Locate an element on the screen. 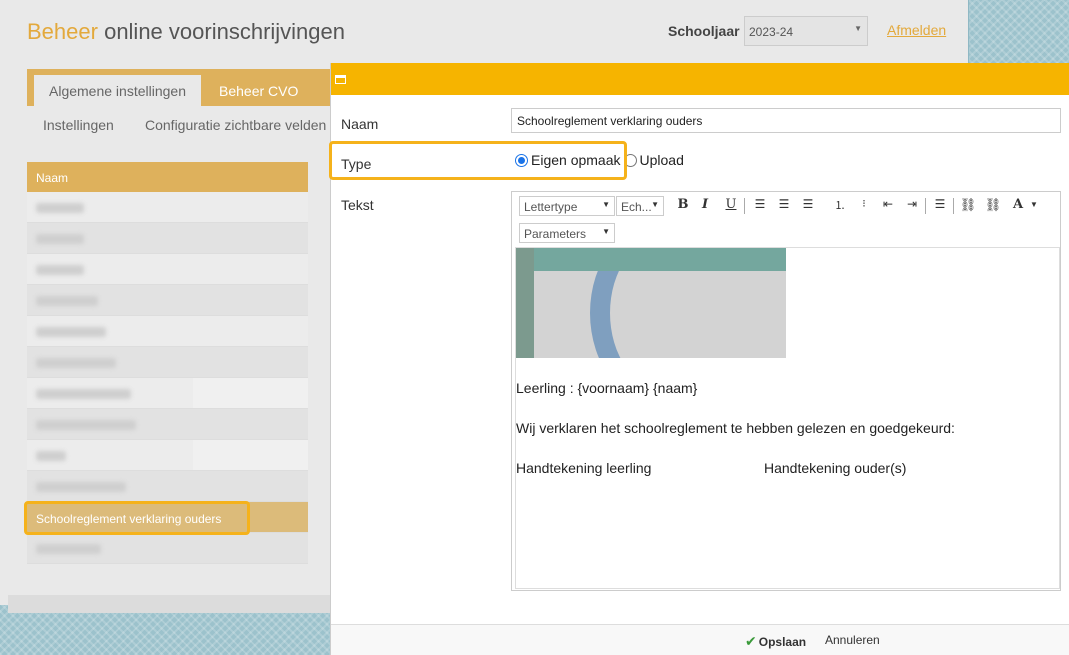 This screenshot has width=1069, height=655. font-dropdown: Lettertype ▼ is located at coordinates (567, 206).